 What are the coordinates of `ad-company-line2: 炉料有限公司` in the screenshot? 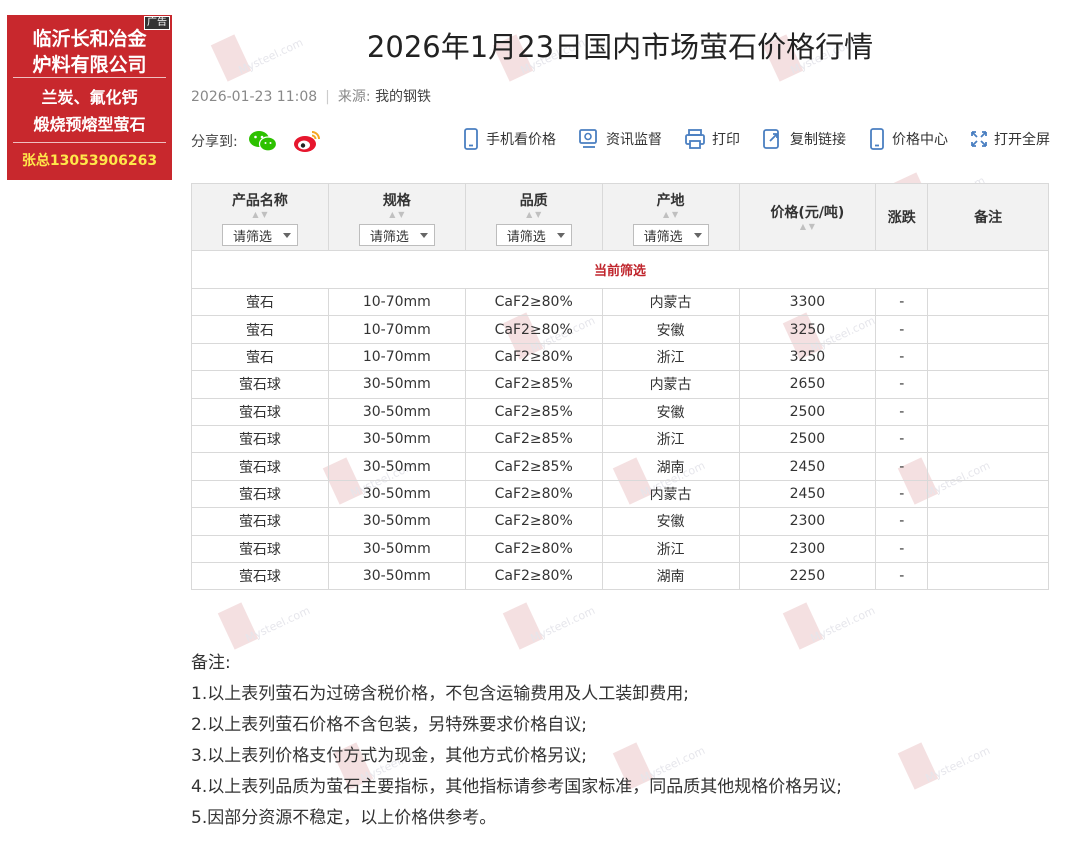 It's located at (89, 65).